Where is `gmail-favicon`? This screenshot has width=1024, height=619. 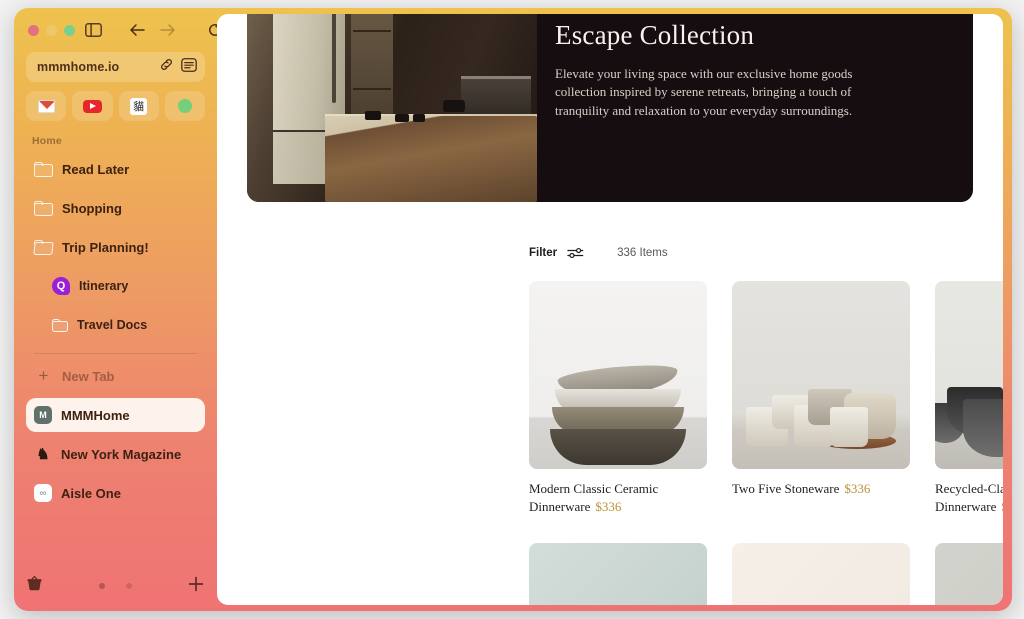 gmail-favicon is located at coordinates (46, 106).